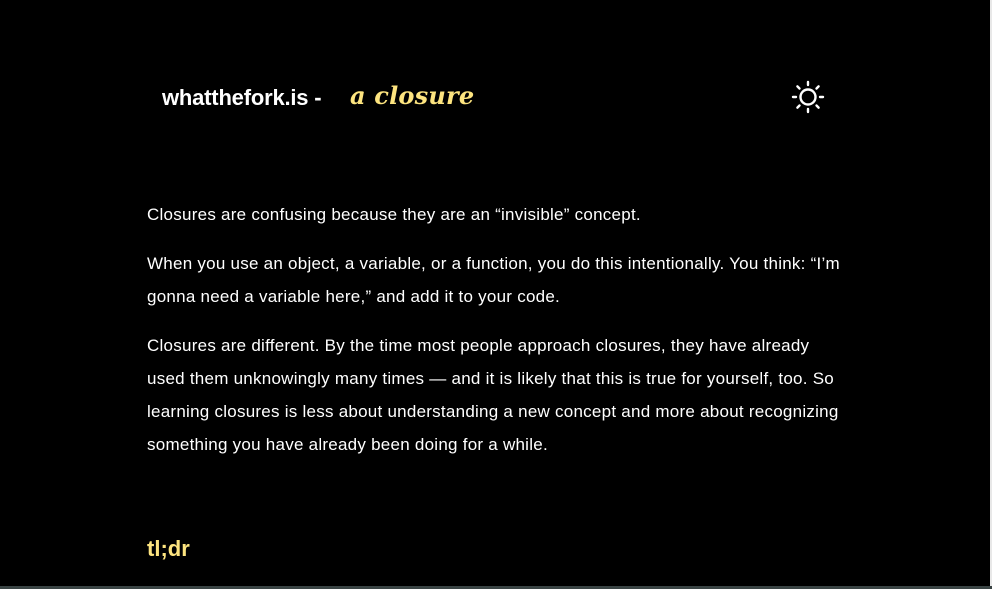 This screenshot has height=589, width=992. I want to click on theme-toggle-button, so click(808, 97).